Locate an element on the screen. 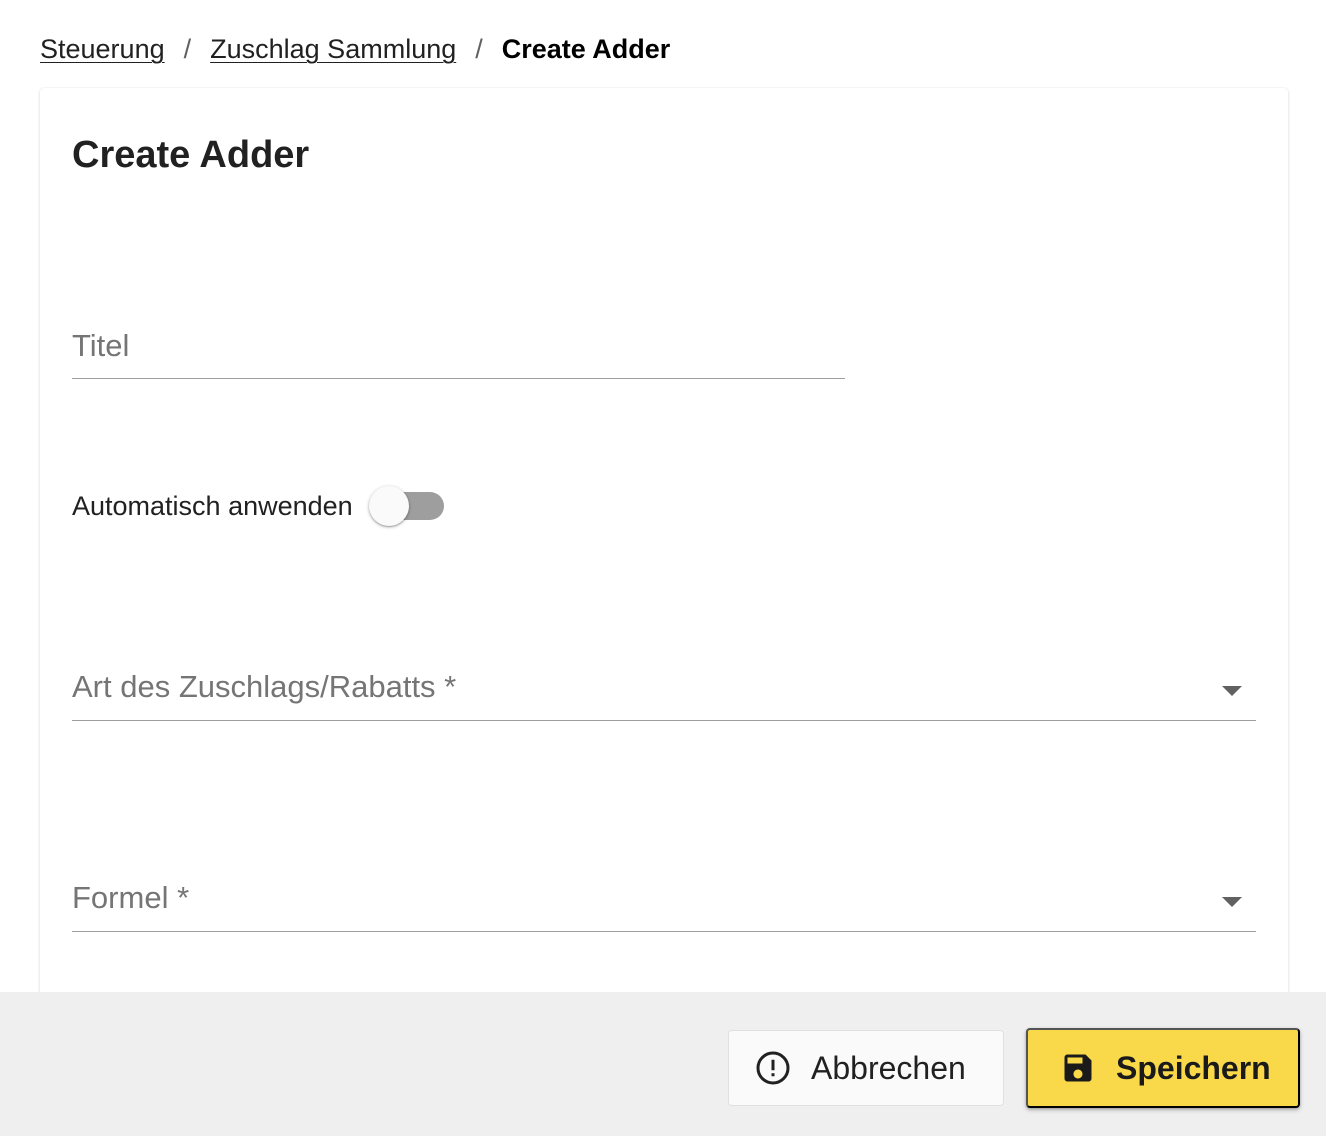 This screenshot has height=1136, width=1326. save-button: Speichern is located at coordinates (1163, 1068).